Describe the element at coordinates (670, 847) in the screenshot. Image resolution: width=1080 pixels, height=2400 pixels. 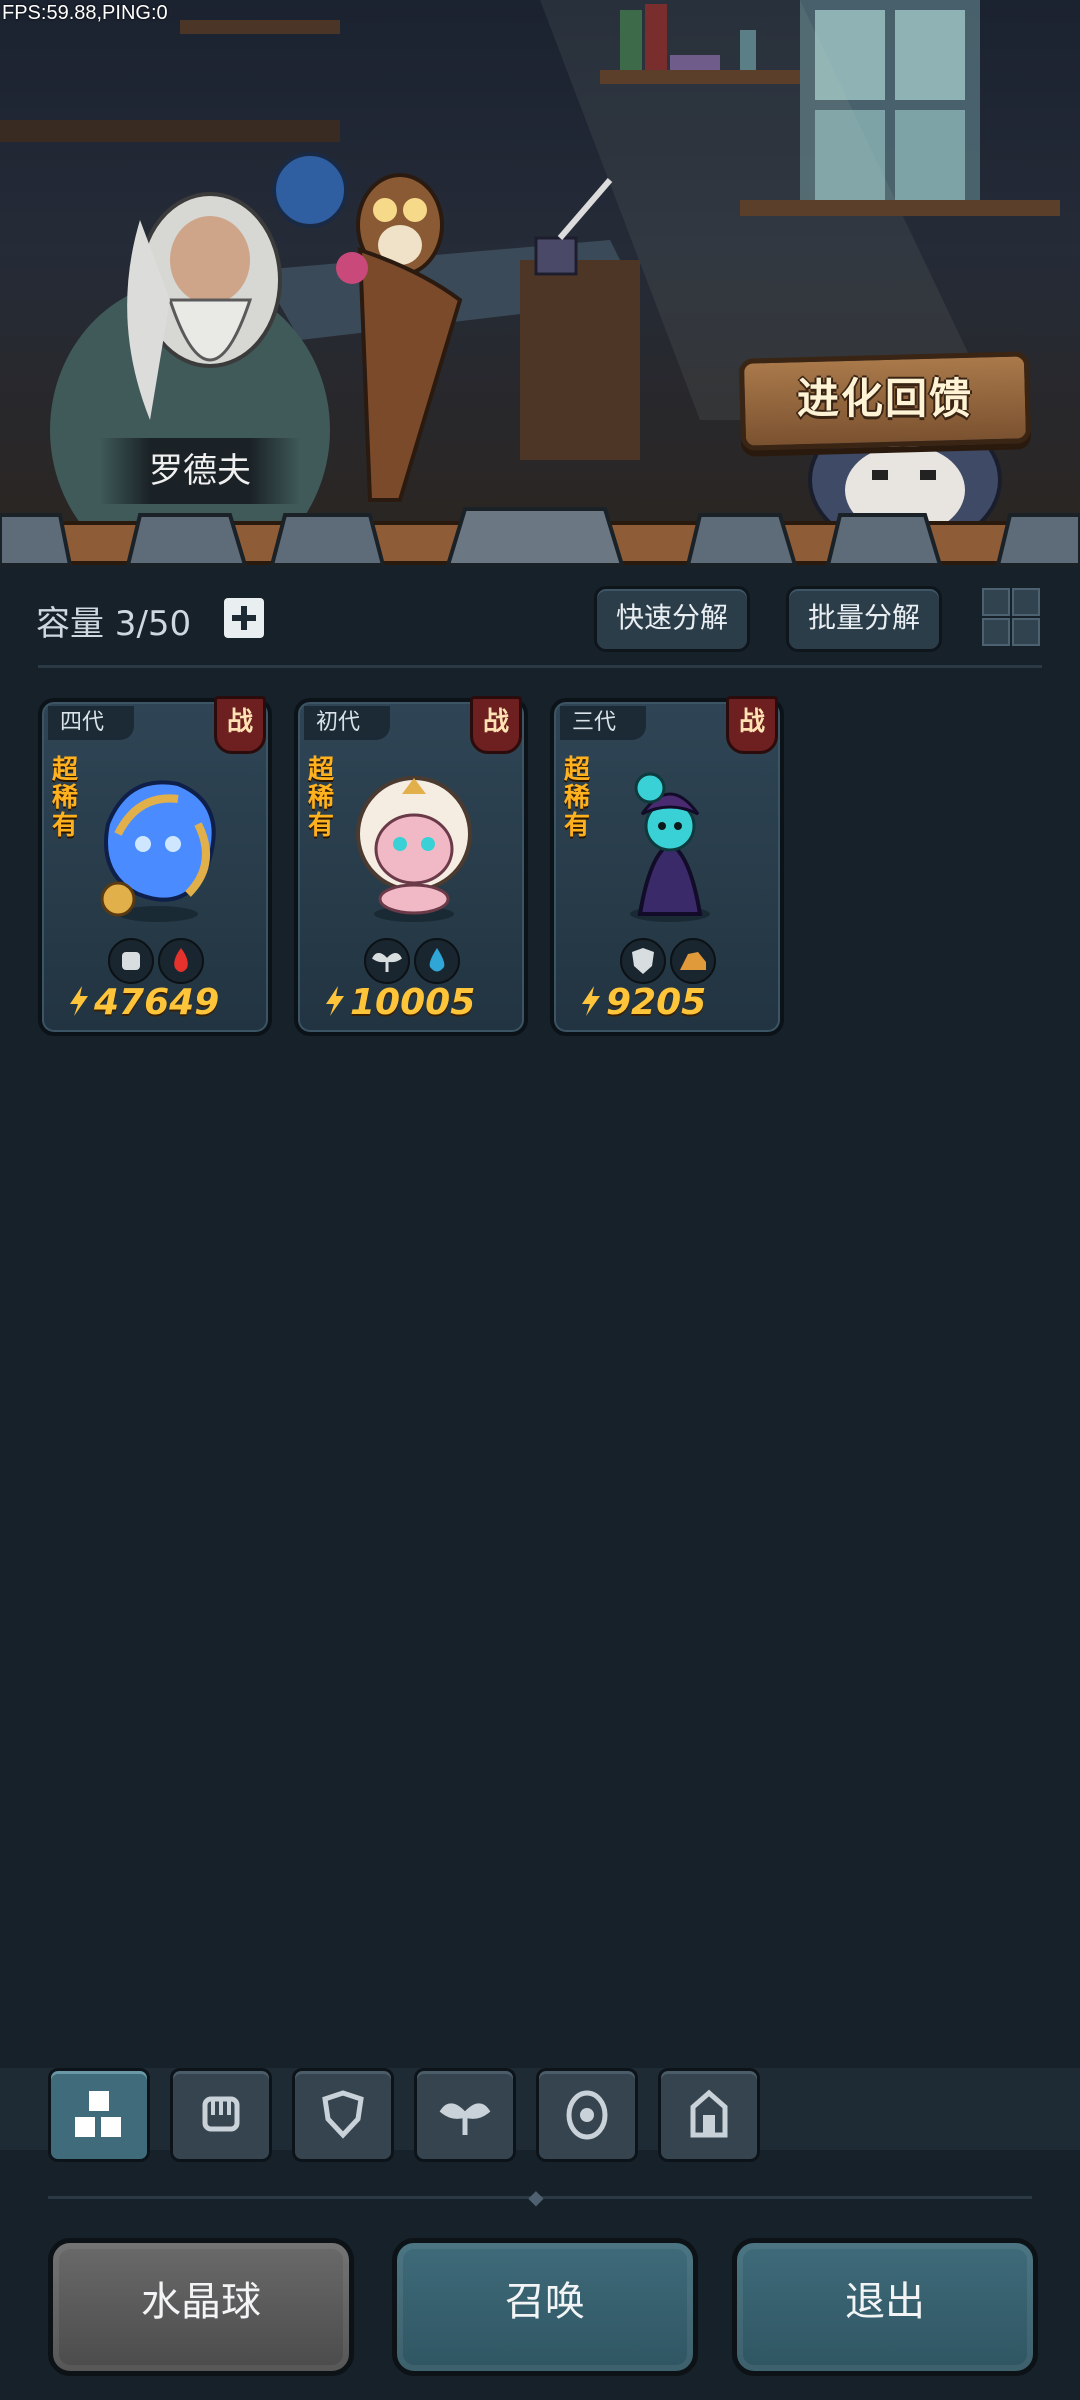
I see `rose-witch-portrait` at that location.